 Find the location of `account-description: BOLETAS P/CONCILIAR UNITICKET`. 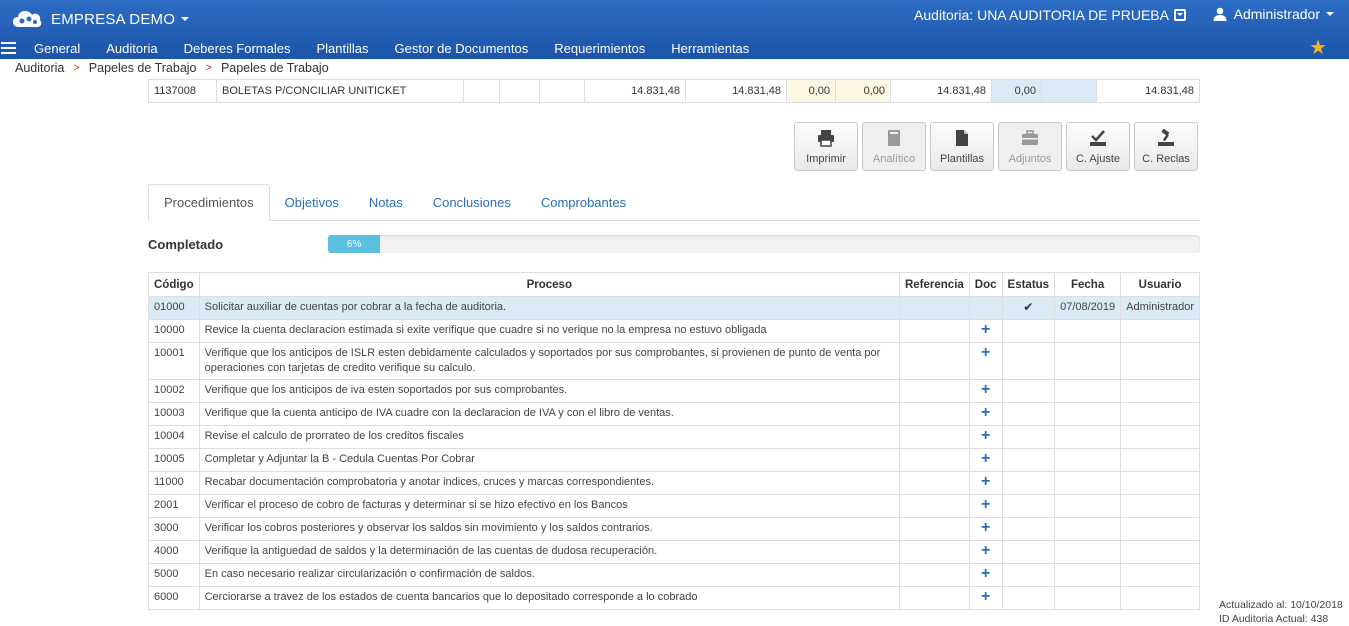

account-description: BOLETAS P/CONCILIAR UNITICKET is located at coordinates (340, 91).